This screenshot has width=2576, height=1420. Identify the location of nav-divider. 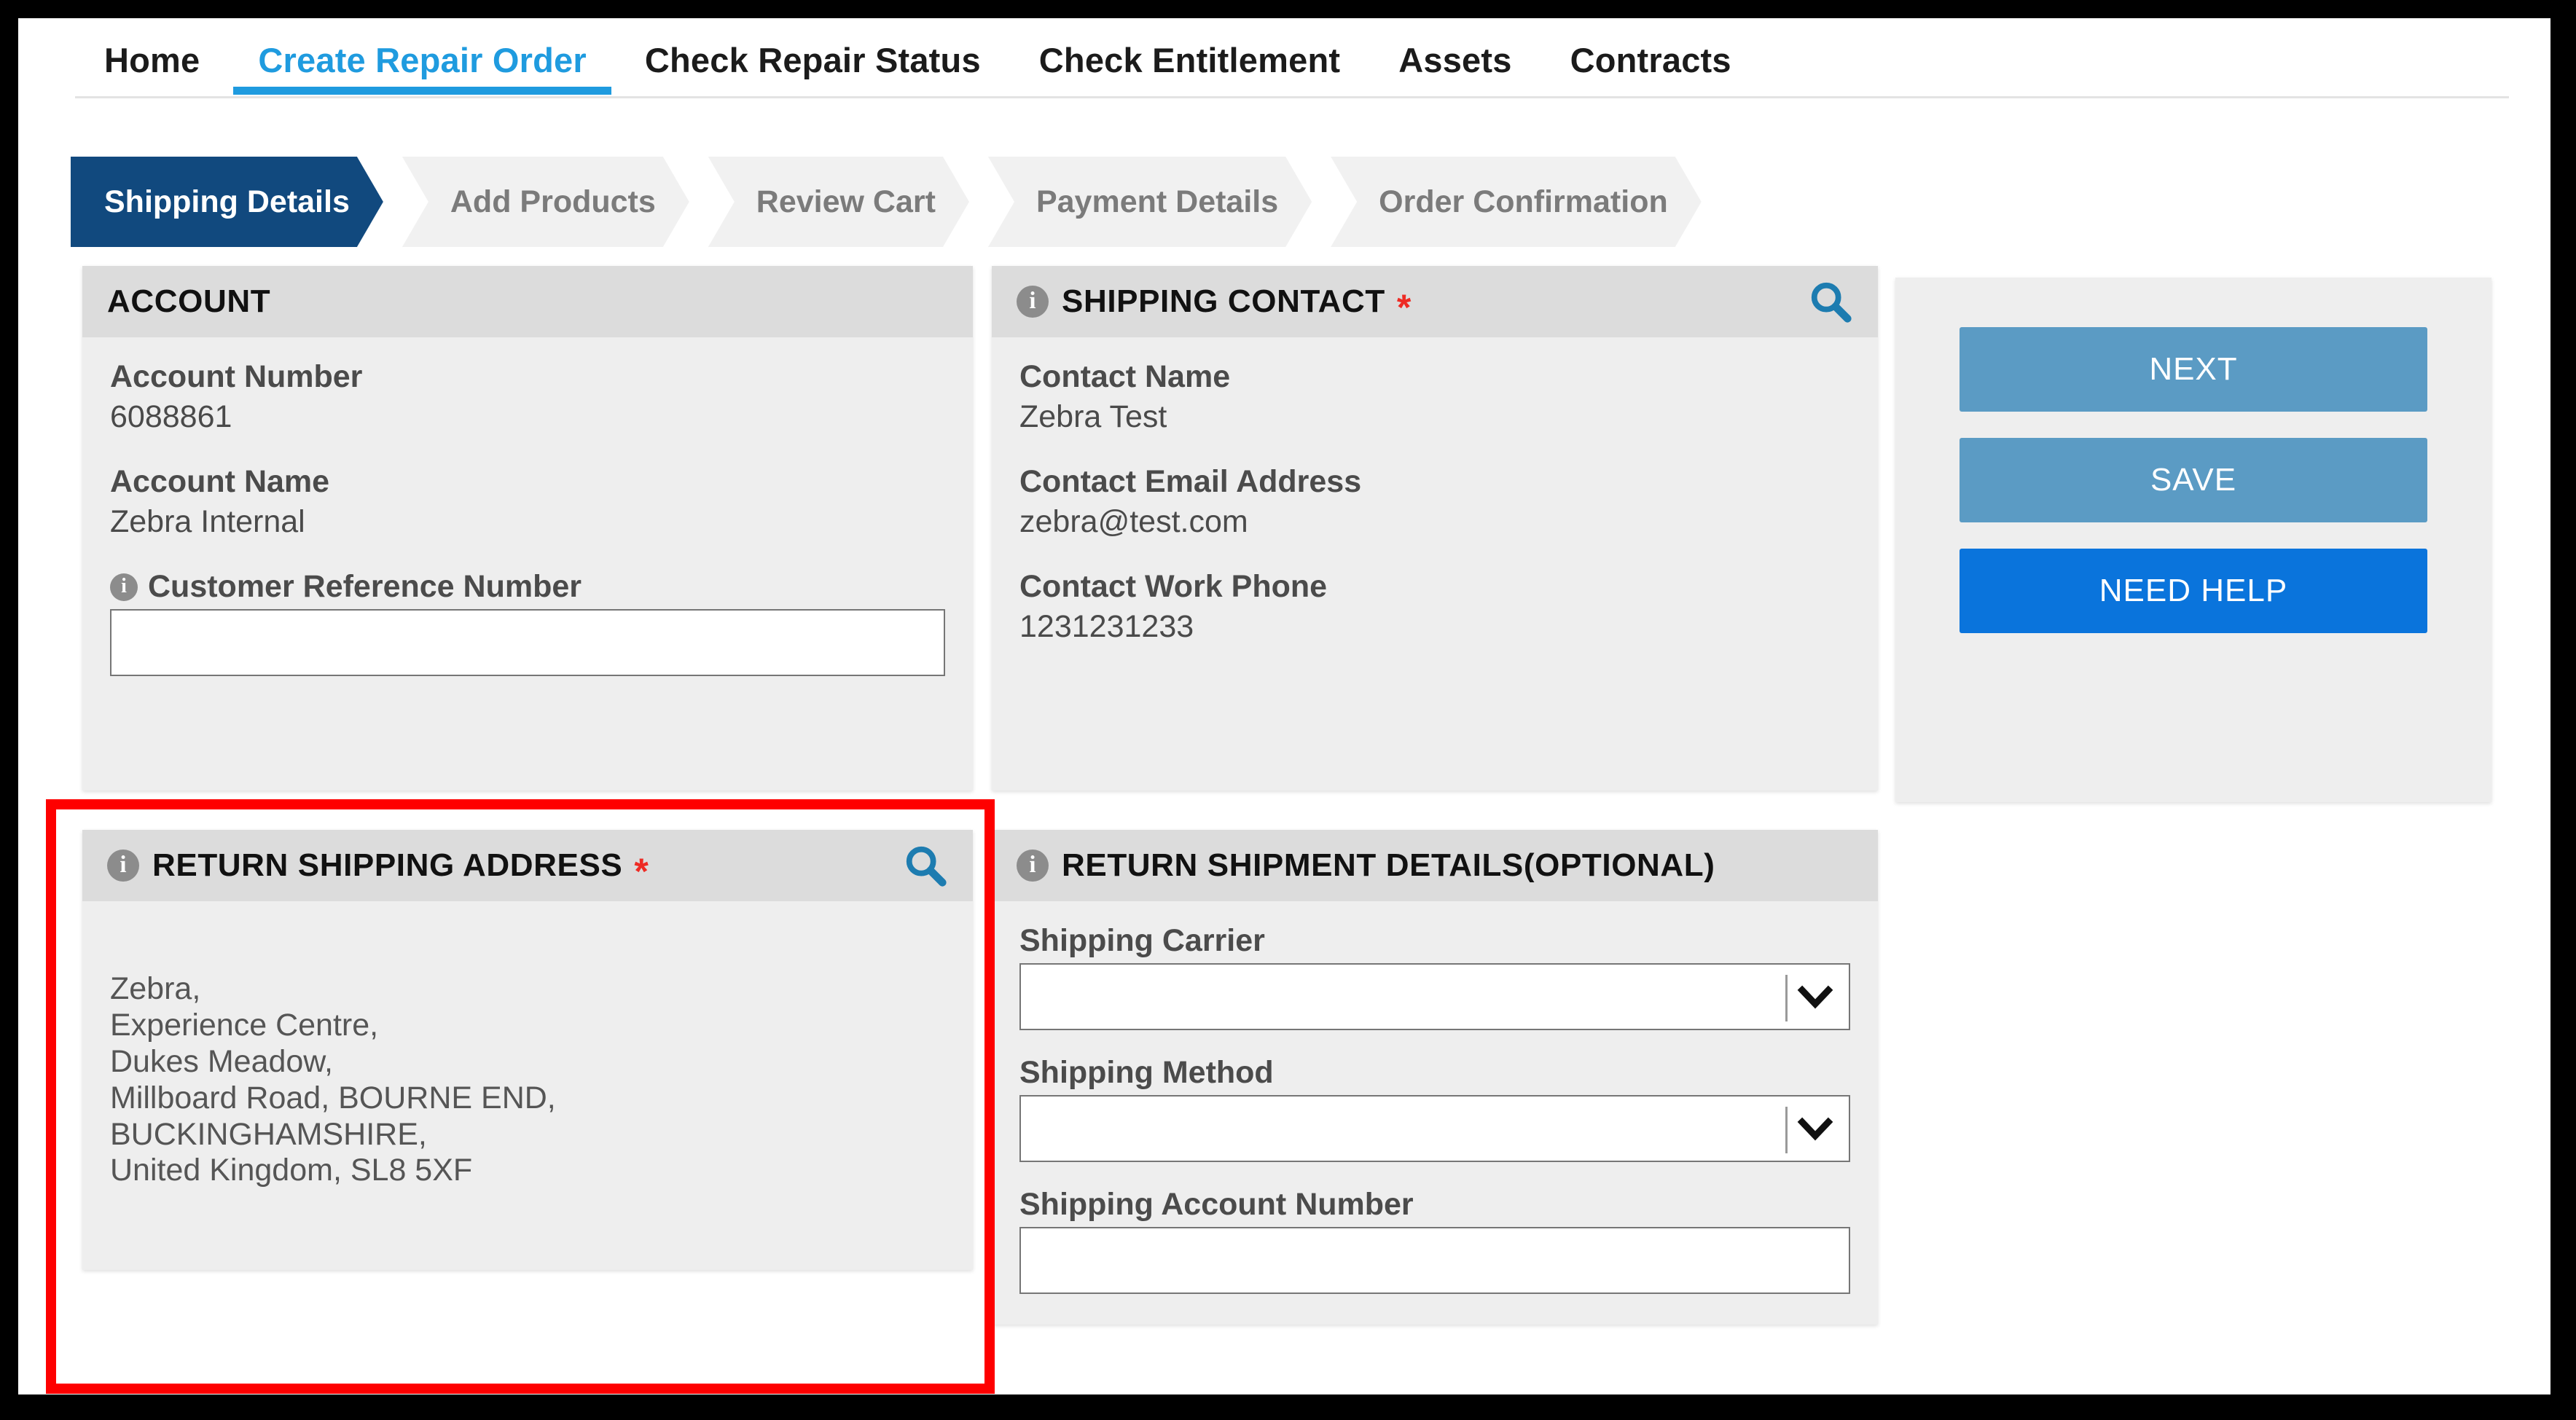
(1292, 97).